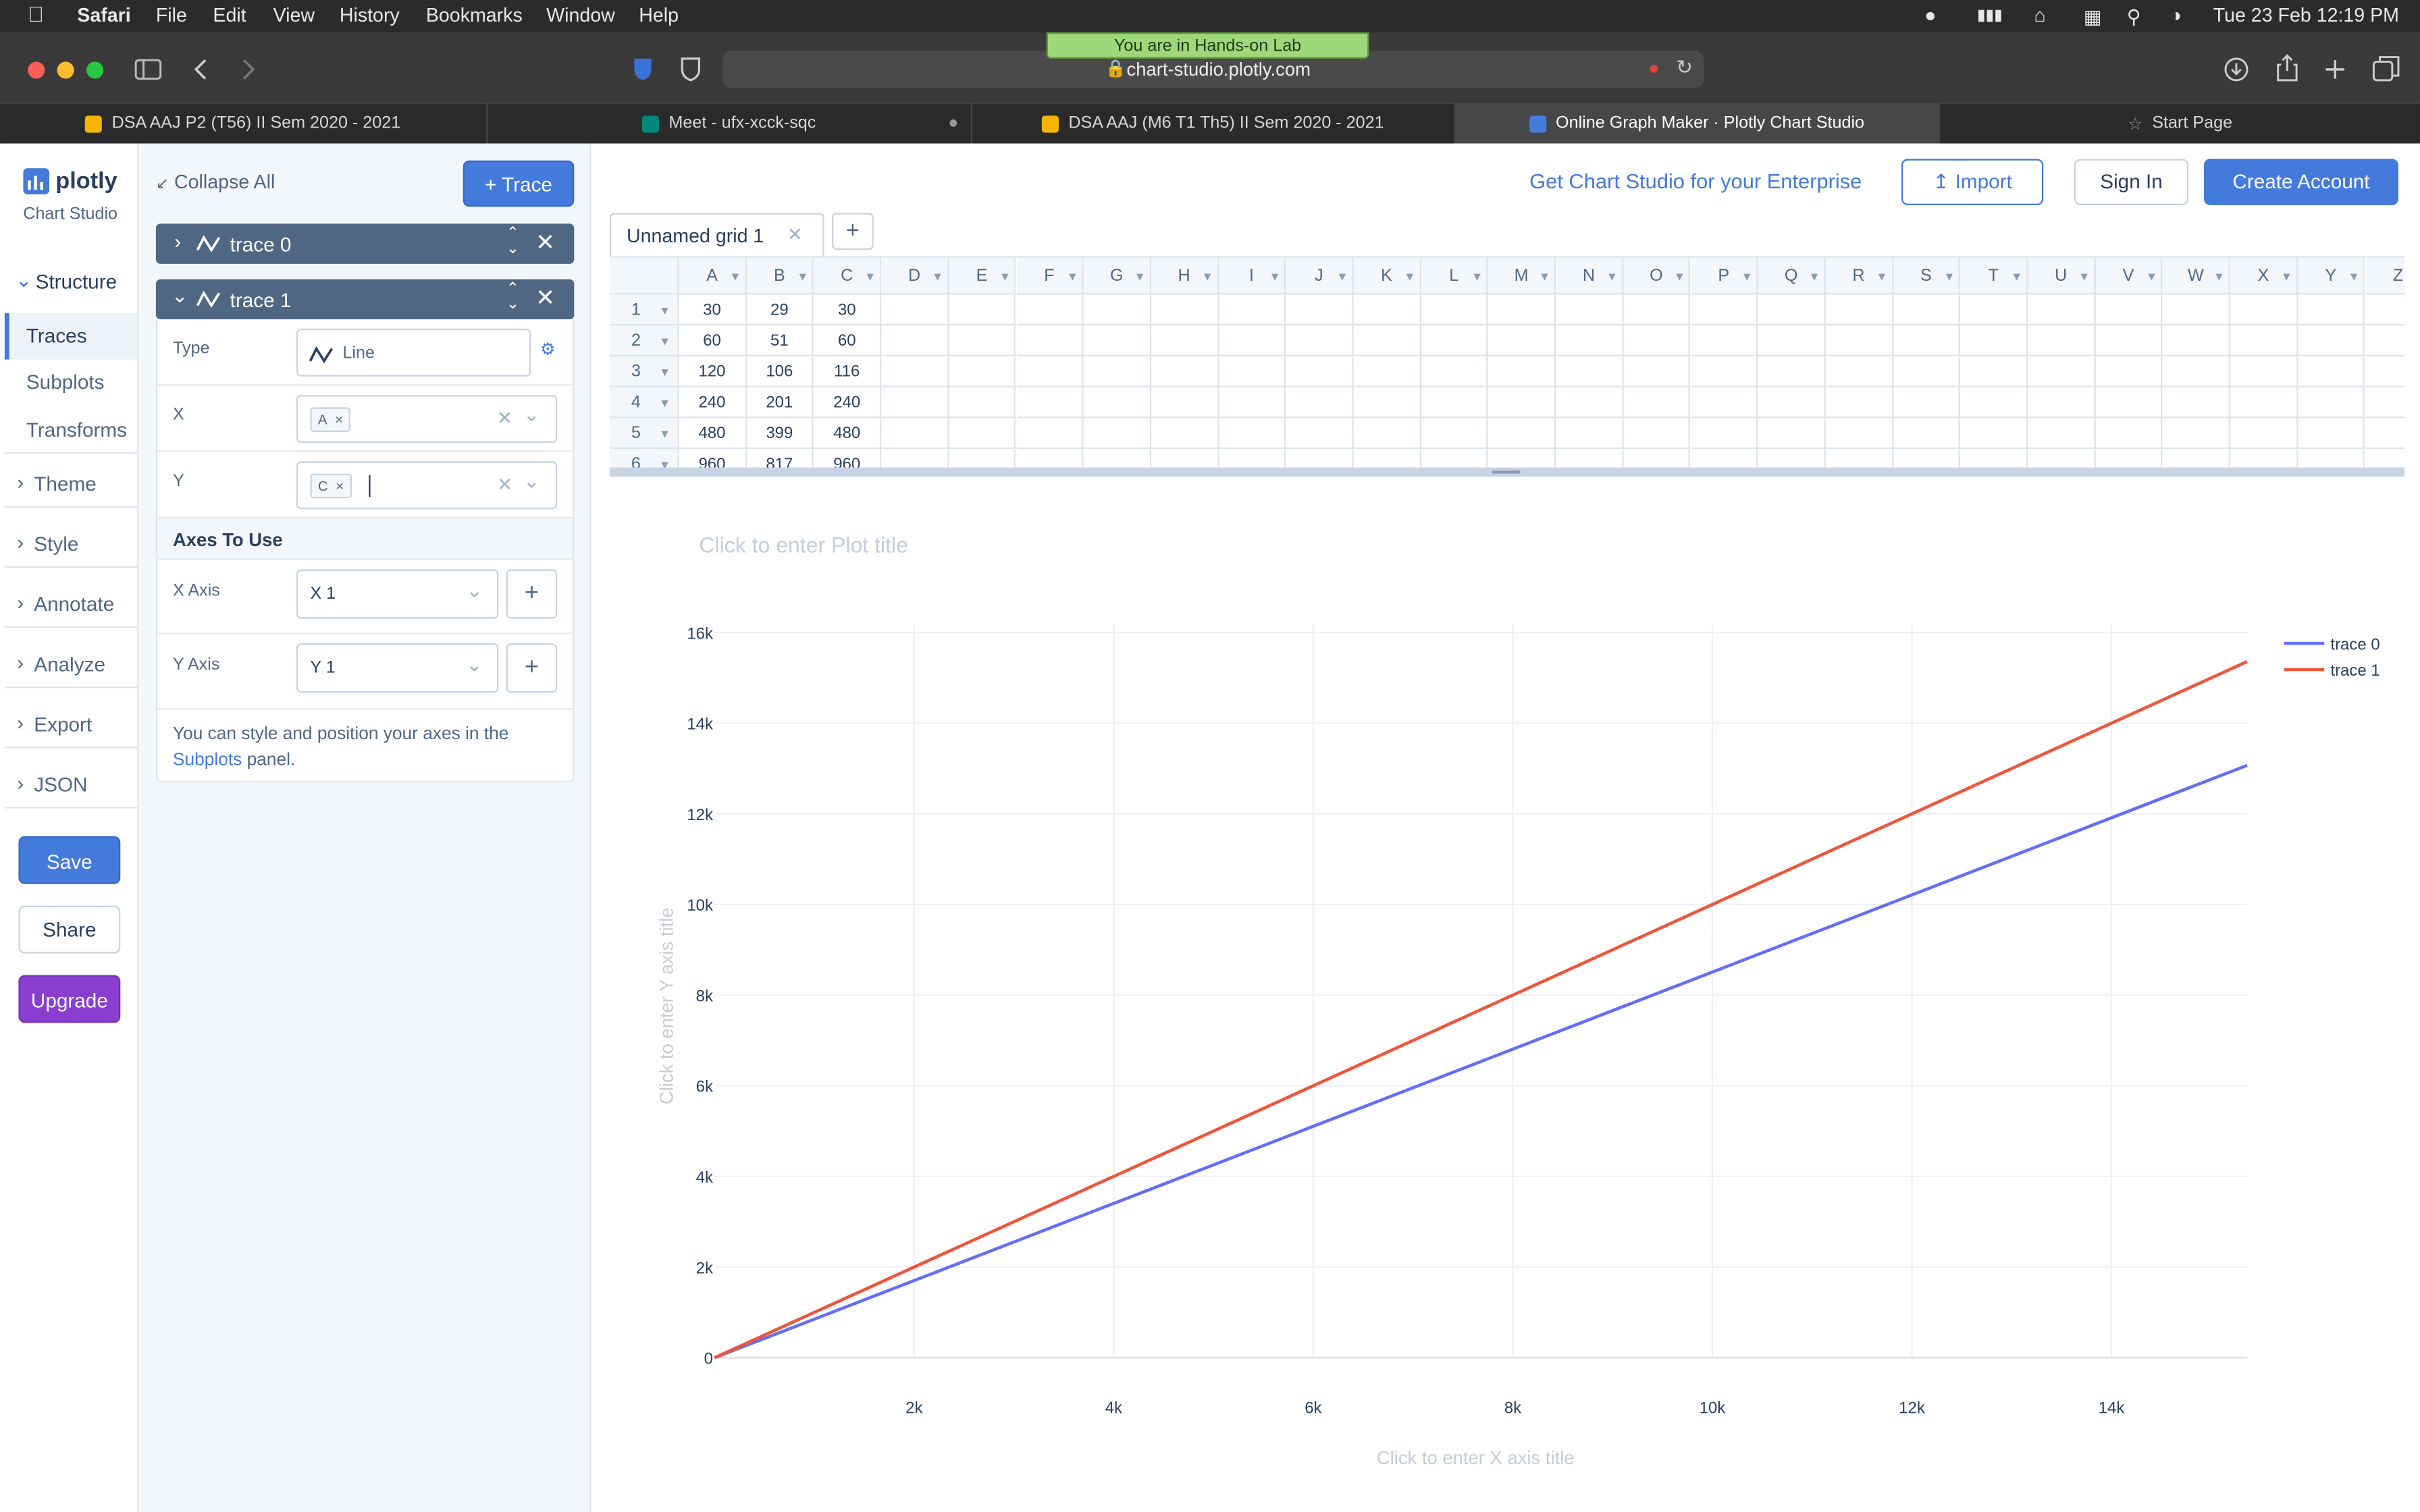  What do you see at coordinates (1114, 1408) in the screenshot?
I see `x-tick-label: 4k` at bounding box center [1114, 1408].